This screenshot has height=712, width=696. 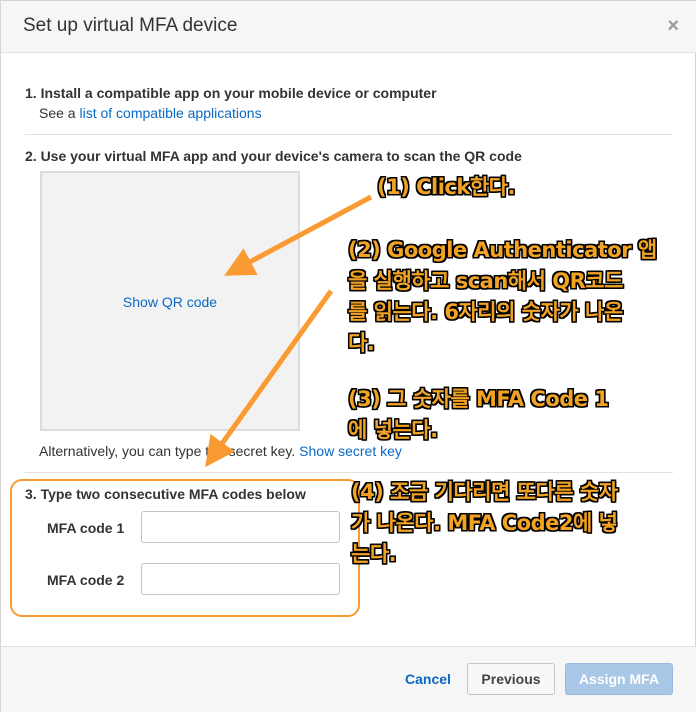 What do you see at coordinates (428, 679) in the screenshot?
I see `cancel-button: Cancel` at bounding box center [428, 679].